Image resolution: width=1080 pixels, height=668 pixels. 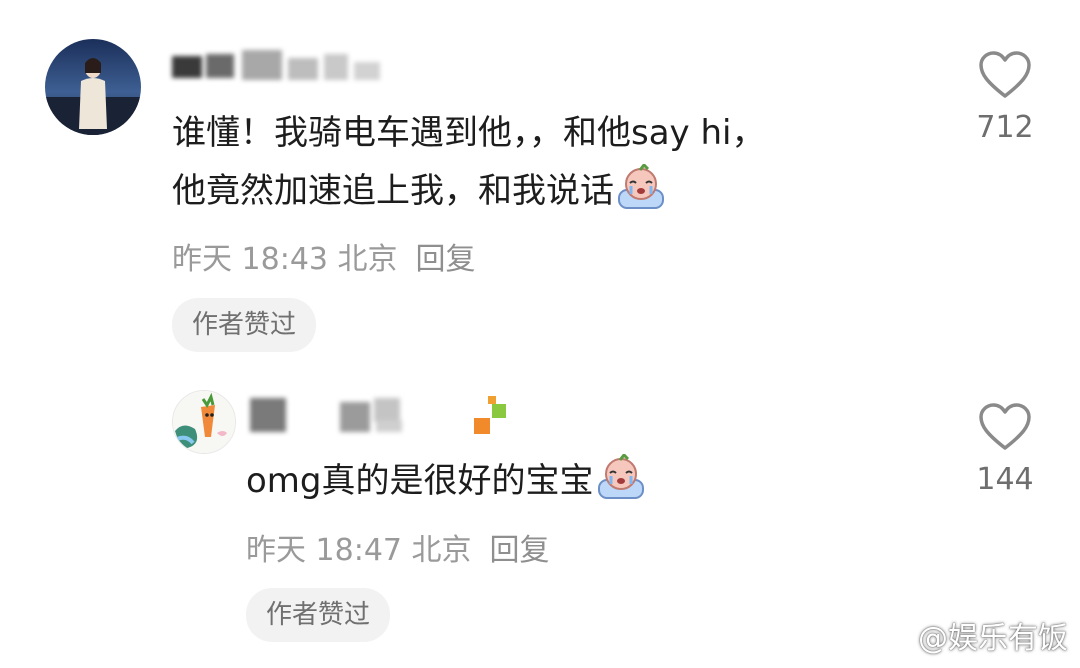 What do you see at coordinates (244, 325) in the screenshot?
I see `author-liked-badge: 作者赞过` at bounding box center [244, 325].